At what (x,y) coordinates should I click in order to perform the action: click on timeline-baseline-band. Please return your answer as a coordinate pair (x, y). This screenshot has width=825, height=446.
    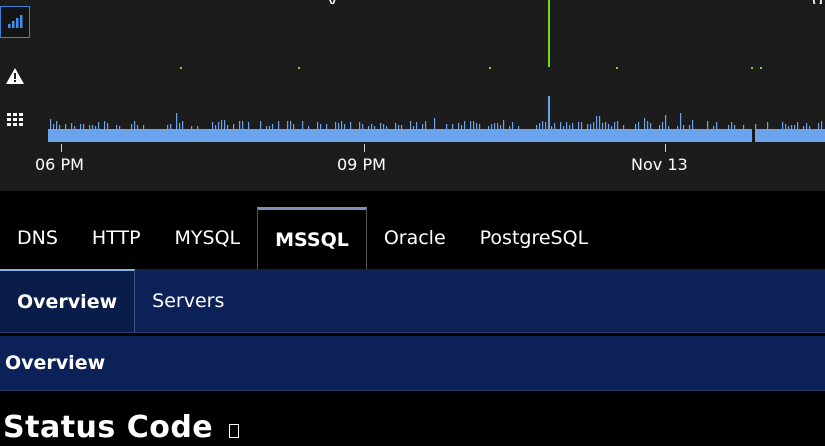
    Looking at the image, I should click on (436, 135).